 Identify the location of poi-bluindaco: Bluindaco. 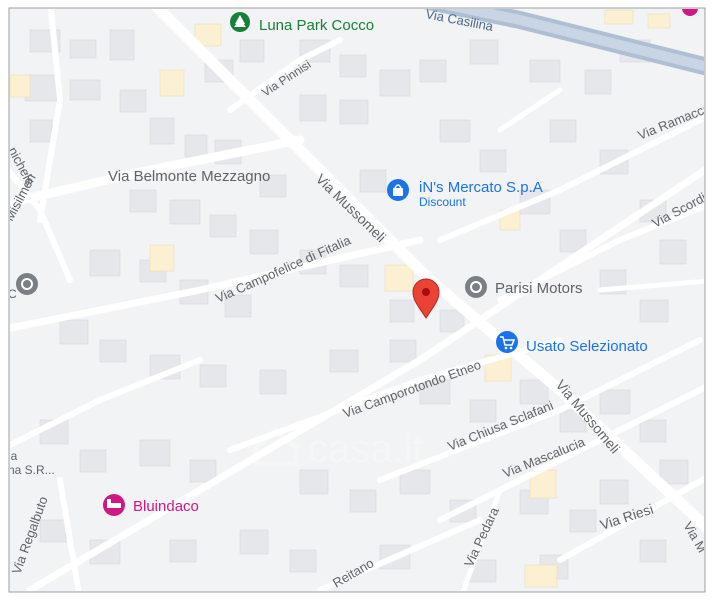
(151, 505).